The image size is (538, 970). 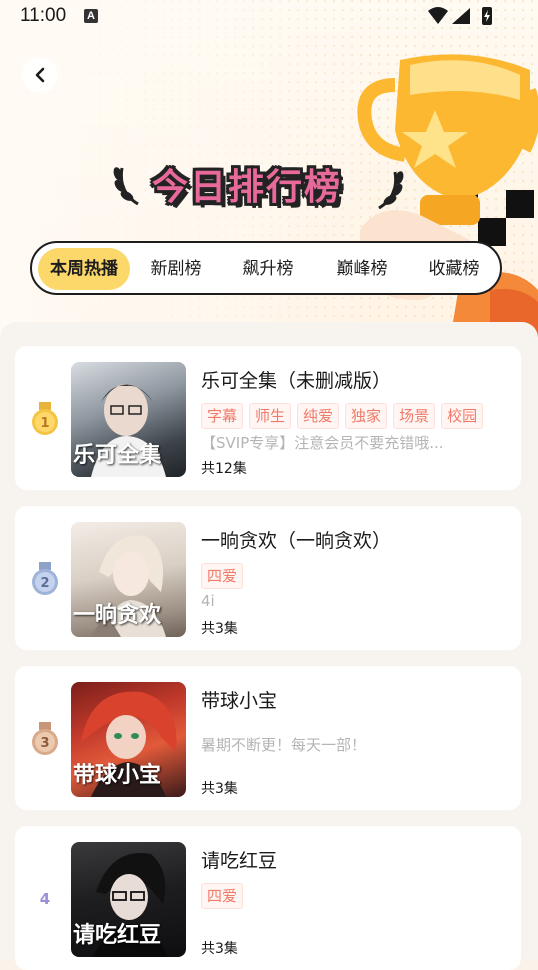 I want to click on status-time: 11:00, so click(x=43, y=15).